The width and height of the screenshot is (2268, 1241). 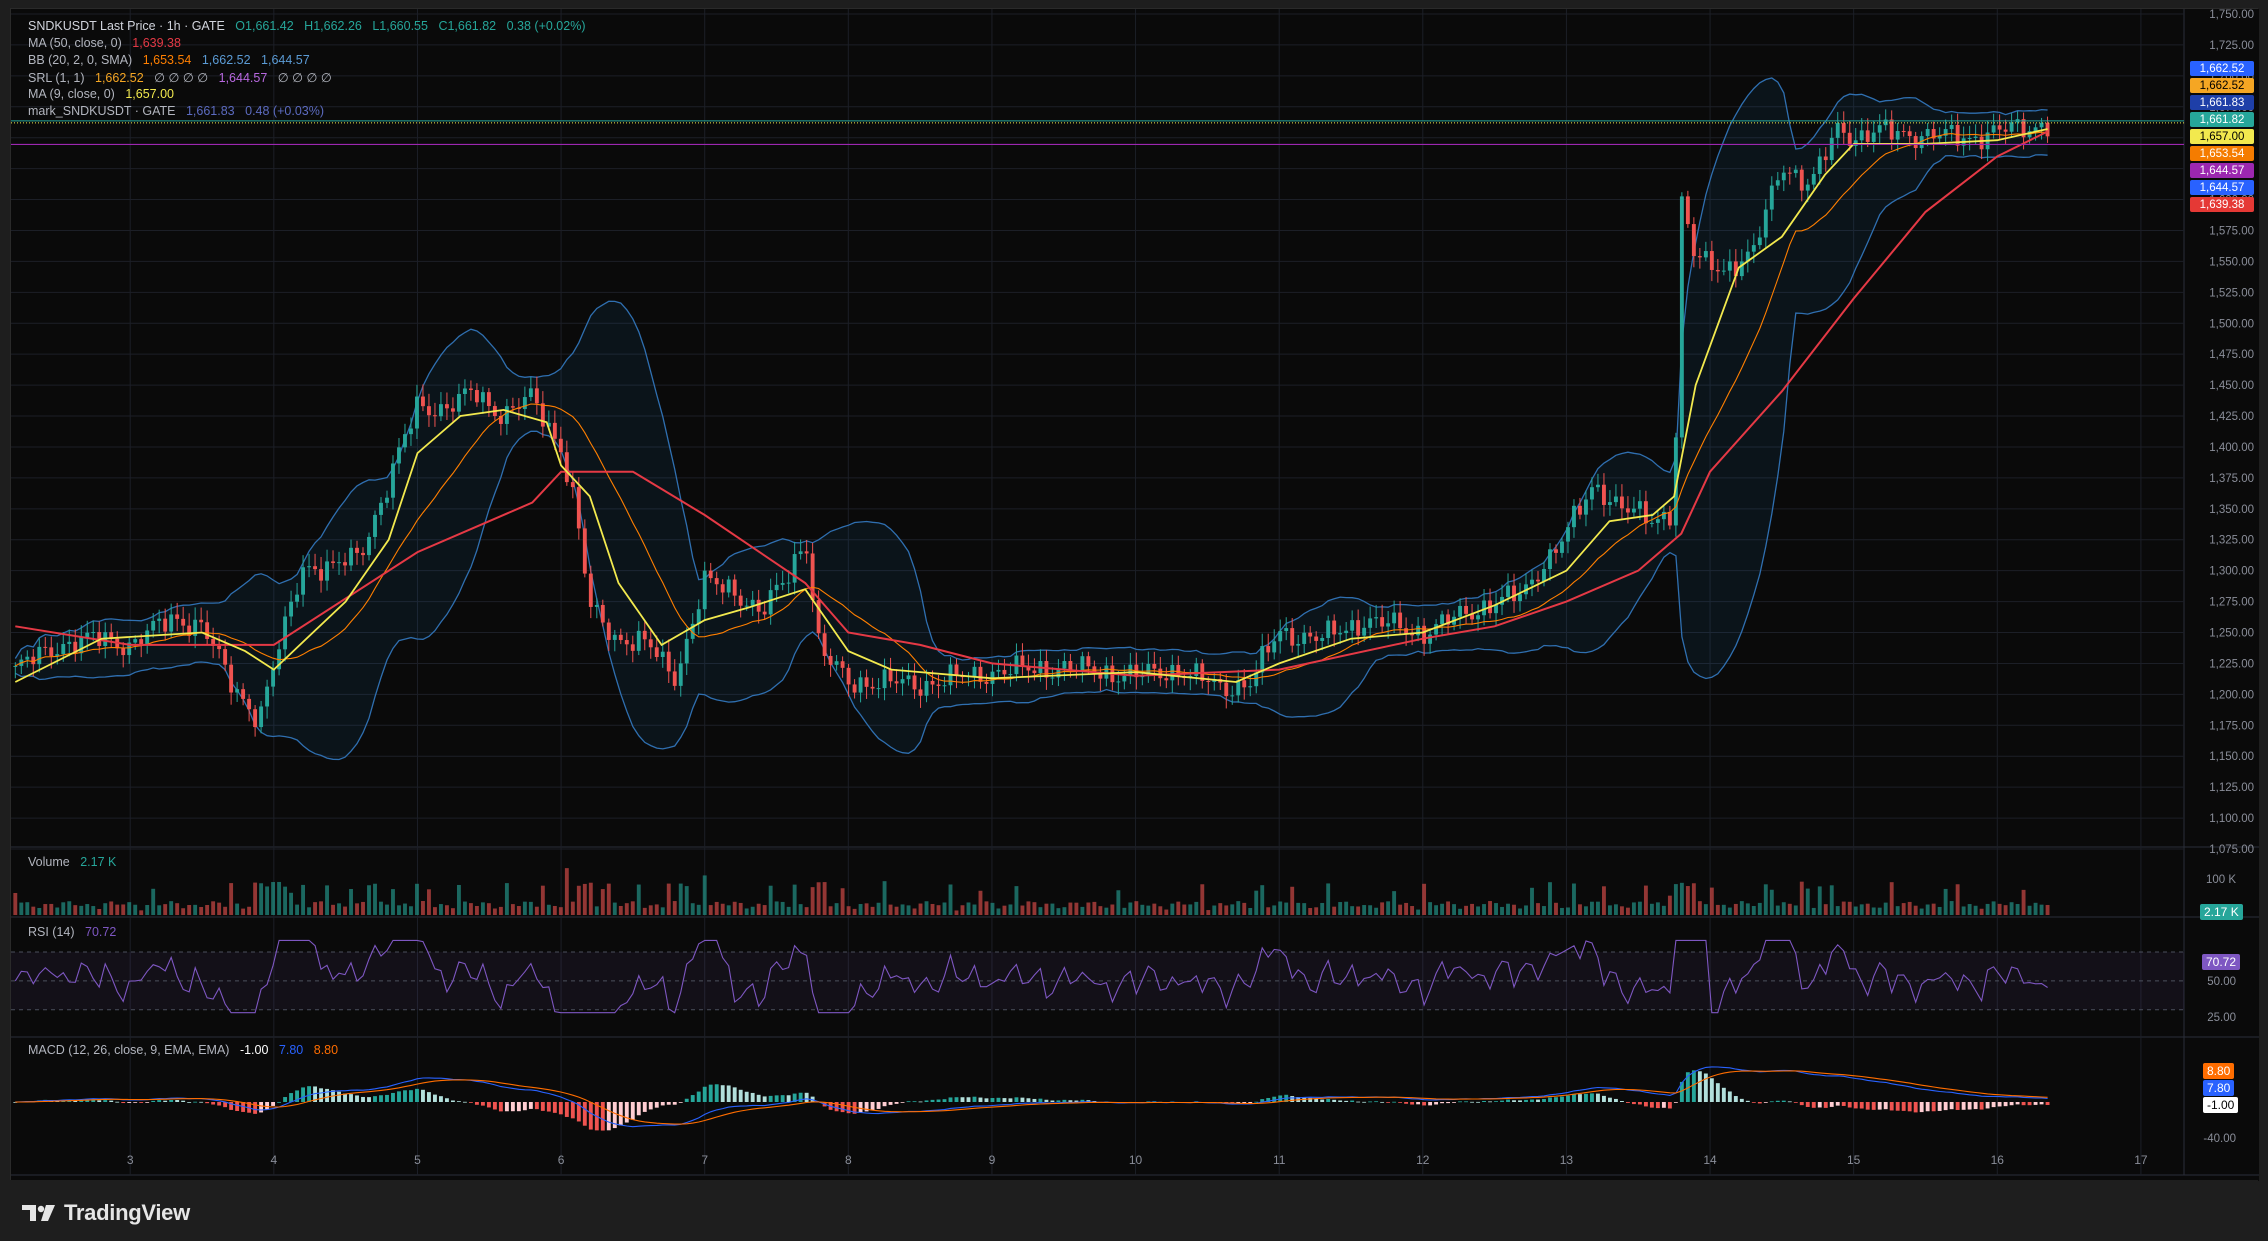 What do you see at coordinates (102, 111) in the screenshot?
I see `mark-label: mark_SNDKUSDT · GATE` at bounding box center [102, 111].